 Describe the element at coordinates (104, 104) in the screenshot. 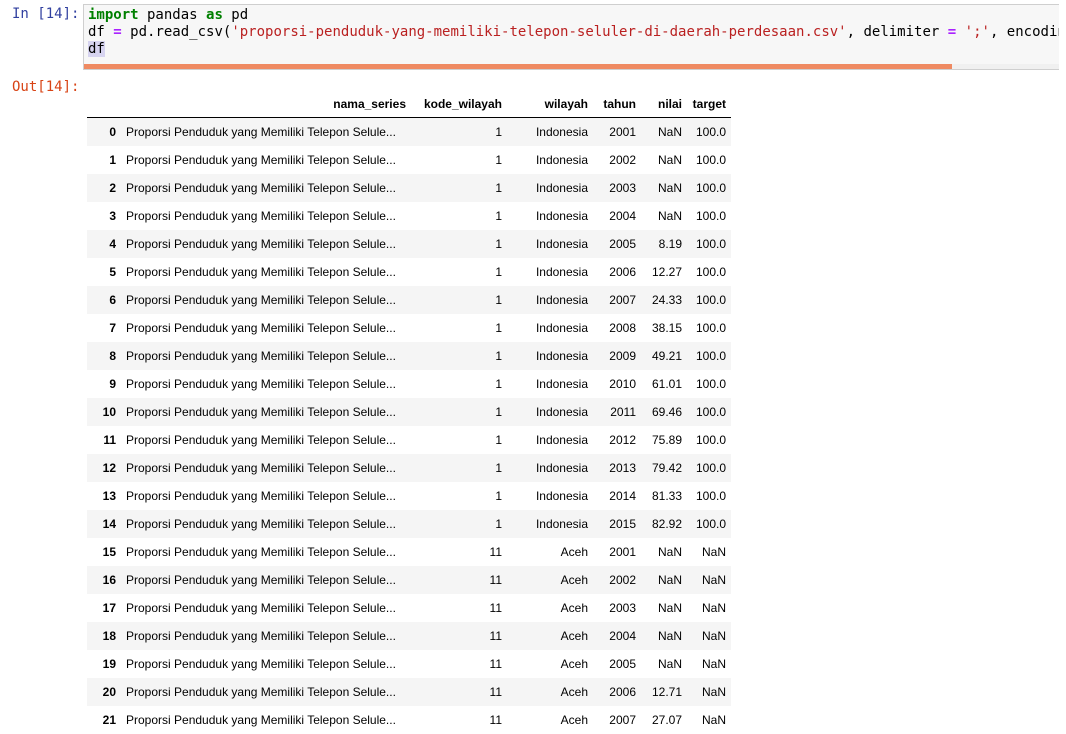

I see `index-header` at that location.